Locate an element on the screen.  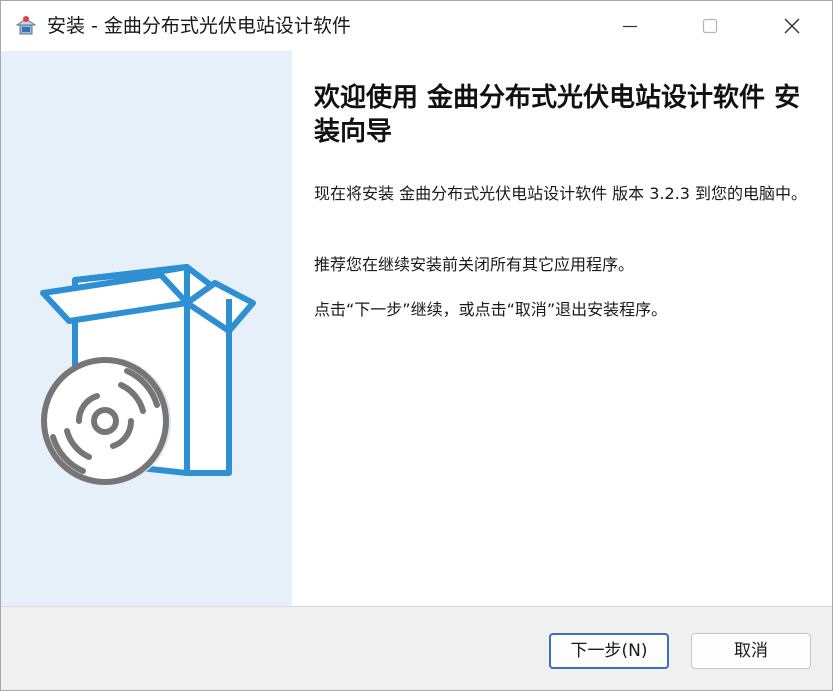
minimize-icon is located at coordinates (630, 26).